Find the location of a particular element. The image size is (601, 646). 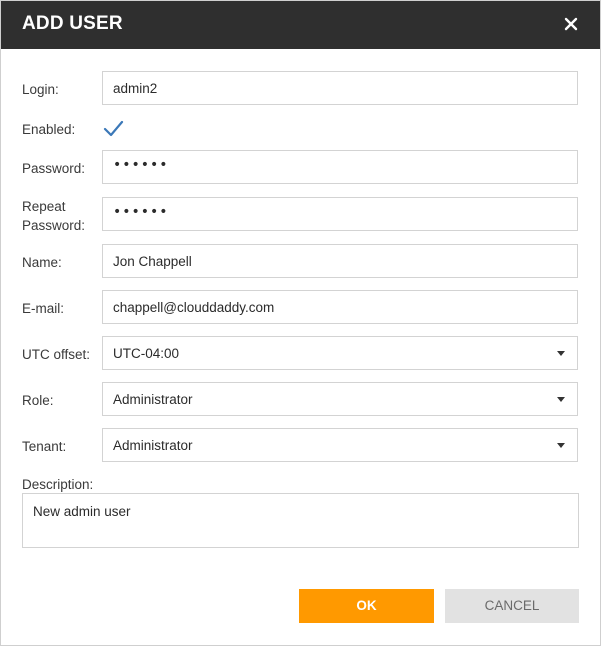

dialog-titlebar: ADD USER is located at coordinates (300, 25).